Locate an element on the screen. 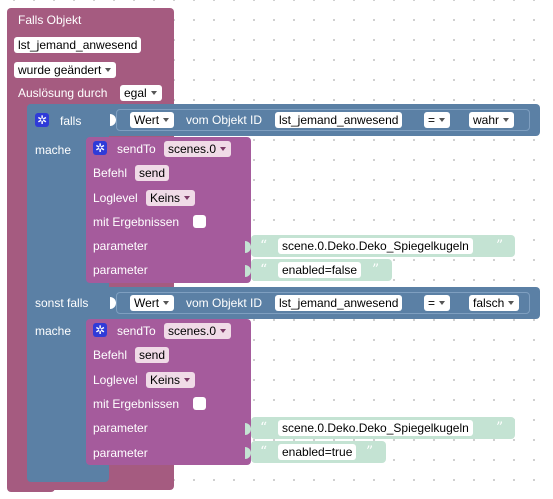 The image size is (553, 499). cond2-property-dropdown: Wert is located at coordinates (152, 303).